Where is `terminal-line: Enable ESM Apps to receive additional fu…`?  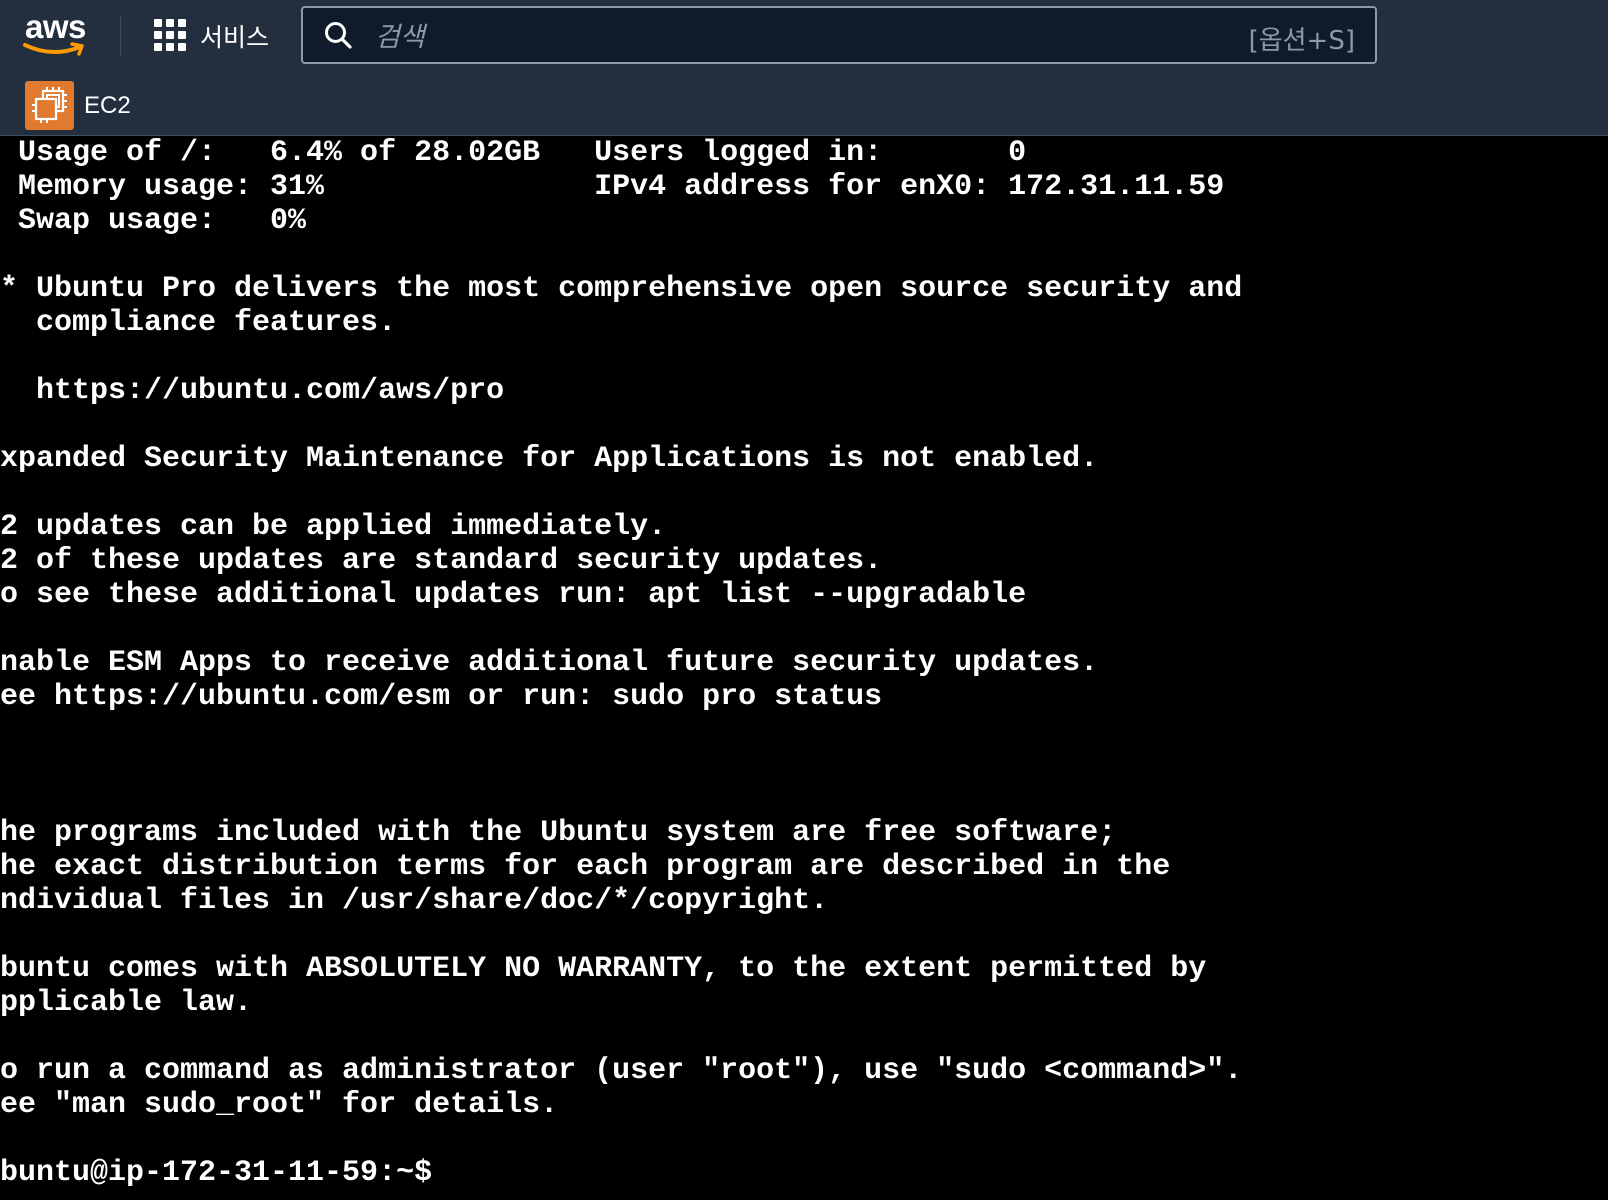 terminal-line: Enable ESM Apps to receive additional fu… is located at coordinates (549, 663).